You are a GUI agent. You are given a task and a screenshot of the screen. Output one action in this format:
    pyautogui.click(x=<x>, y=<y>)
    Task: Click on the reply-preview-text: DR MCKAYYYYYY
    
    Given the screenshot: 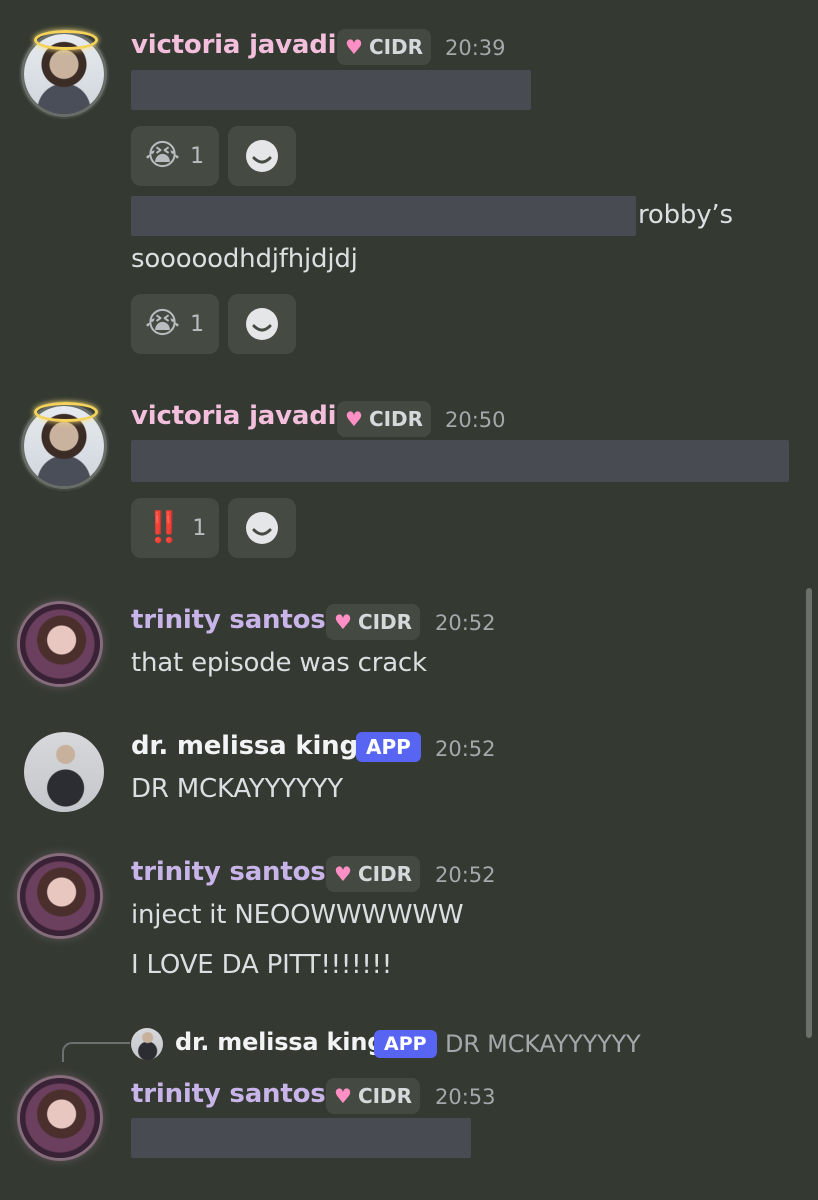 What is the action you would take?
    pyautogui.click(x=543, y=1044)
    